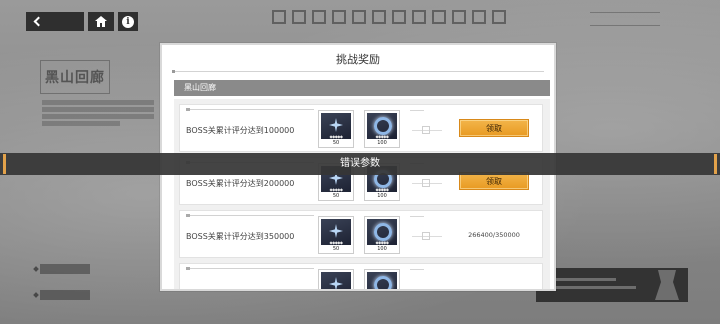 This screenshot has height=324, width=720. I want to click on reward-requirement: BOSS关累计评分达到200000, so click(240, 183).